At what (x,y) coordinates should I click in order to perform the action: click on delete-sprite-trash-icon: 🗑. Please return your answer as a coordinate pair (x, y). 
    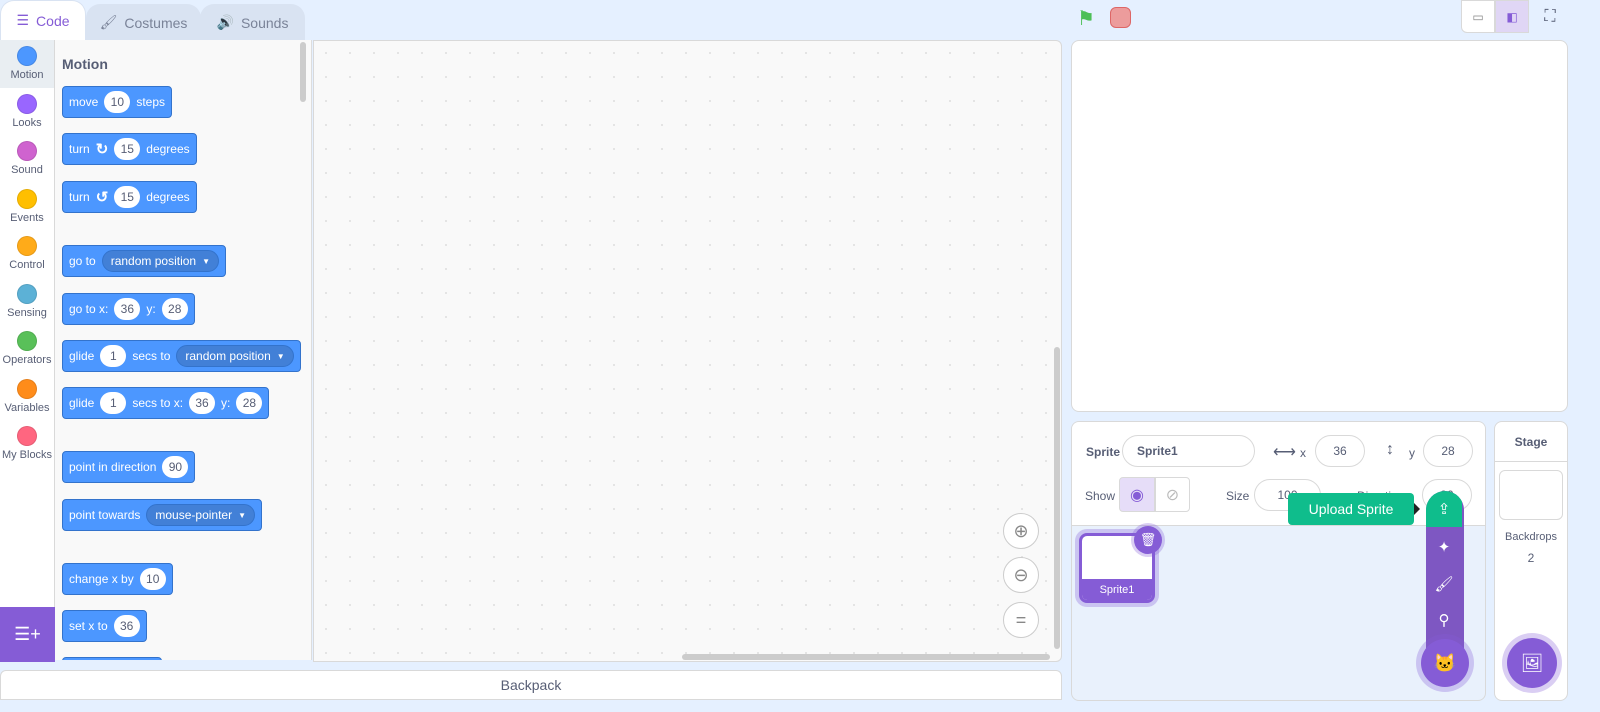
    Looking at the image, I should click on (1148, 540).